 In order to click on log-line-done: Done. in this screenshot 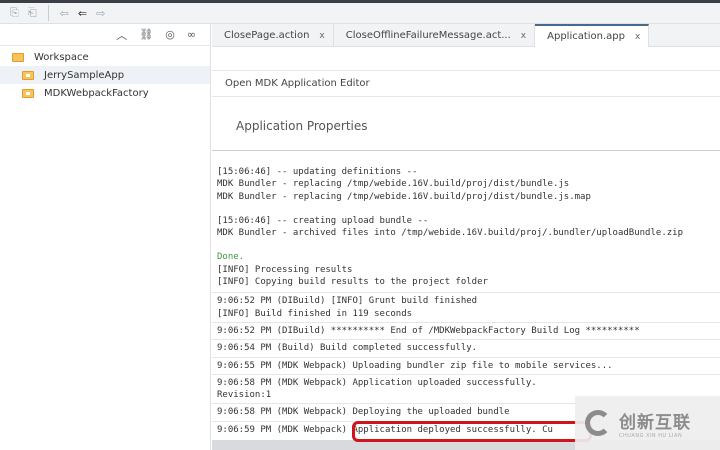, I will do `click(231, 257)`.